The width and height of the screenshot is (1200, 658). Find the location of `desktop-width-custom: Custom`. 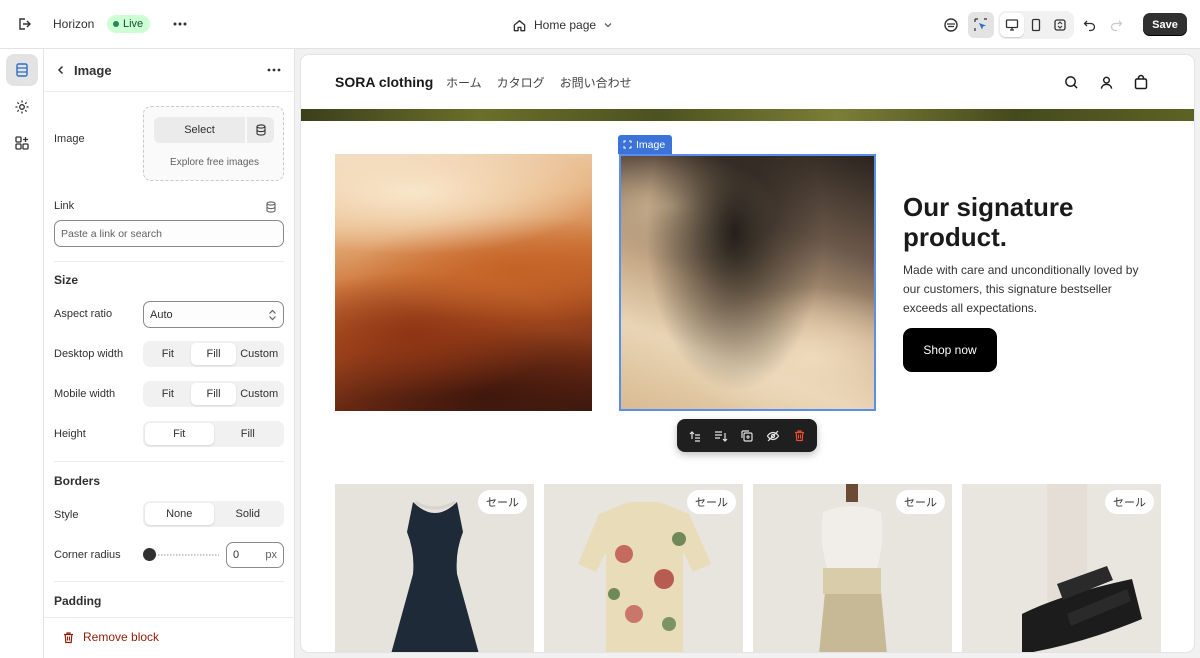

desktop-width-custom: Custom is located at coordinates (259, 354).